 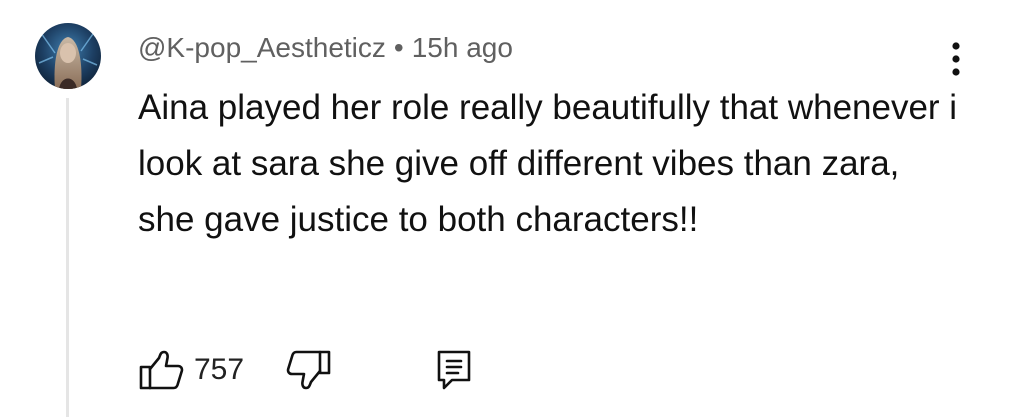 I want to click on avatar, so click(x=68, y=56).